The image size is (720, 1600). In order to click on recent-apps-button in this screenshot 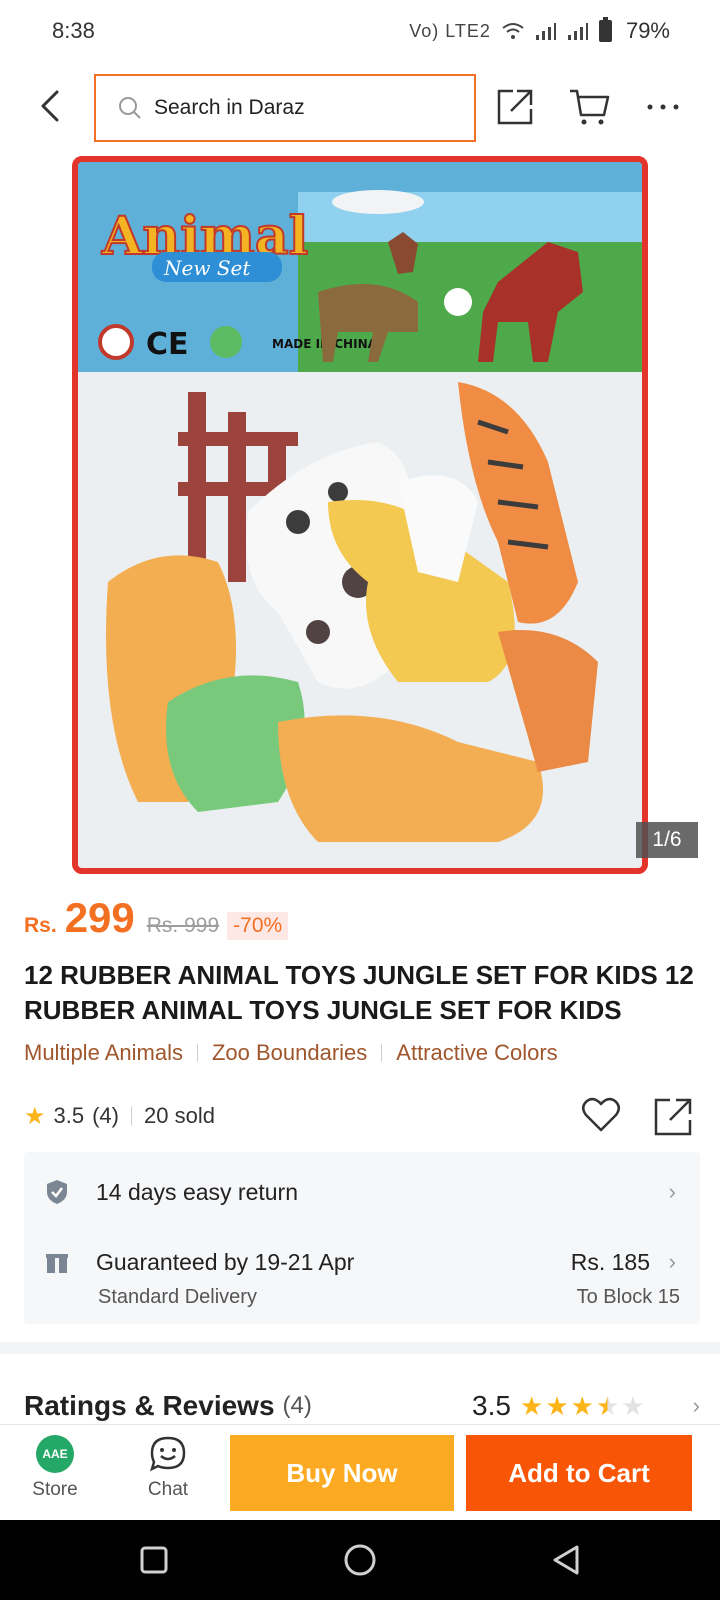, I will do `click(154, 1560)`.